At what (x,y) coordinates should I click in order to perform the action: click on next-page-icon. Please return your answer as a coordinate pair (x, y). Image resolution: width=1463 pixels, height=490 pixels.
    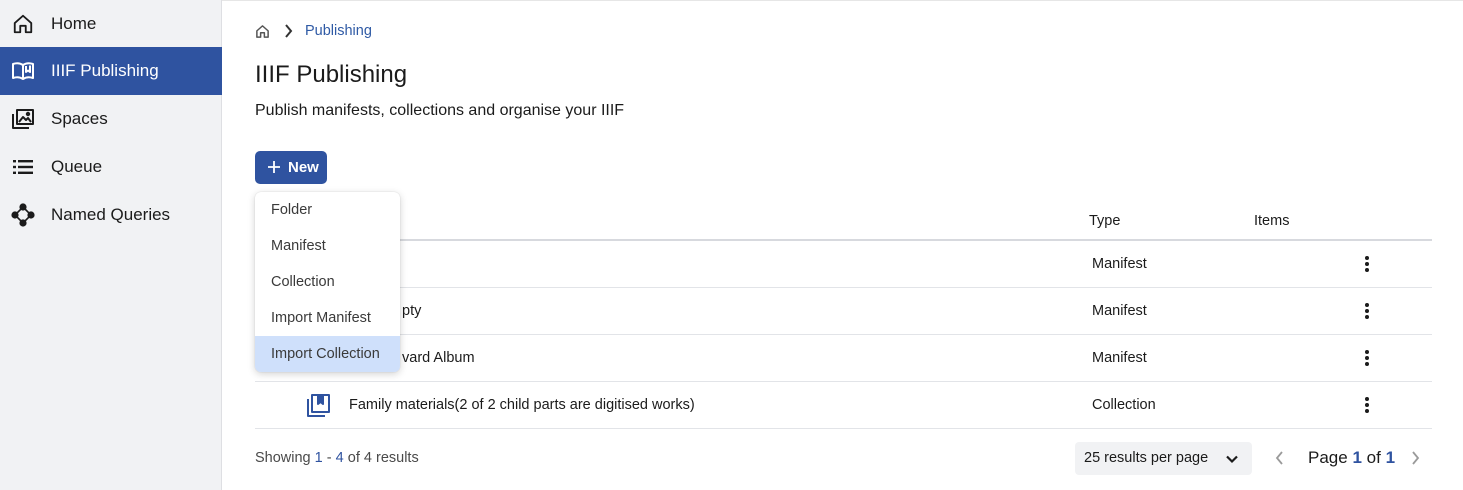
    Looking at the image, I should click on (1415, 458).